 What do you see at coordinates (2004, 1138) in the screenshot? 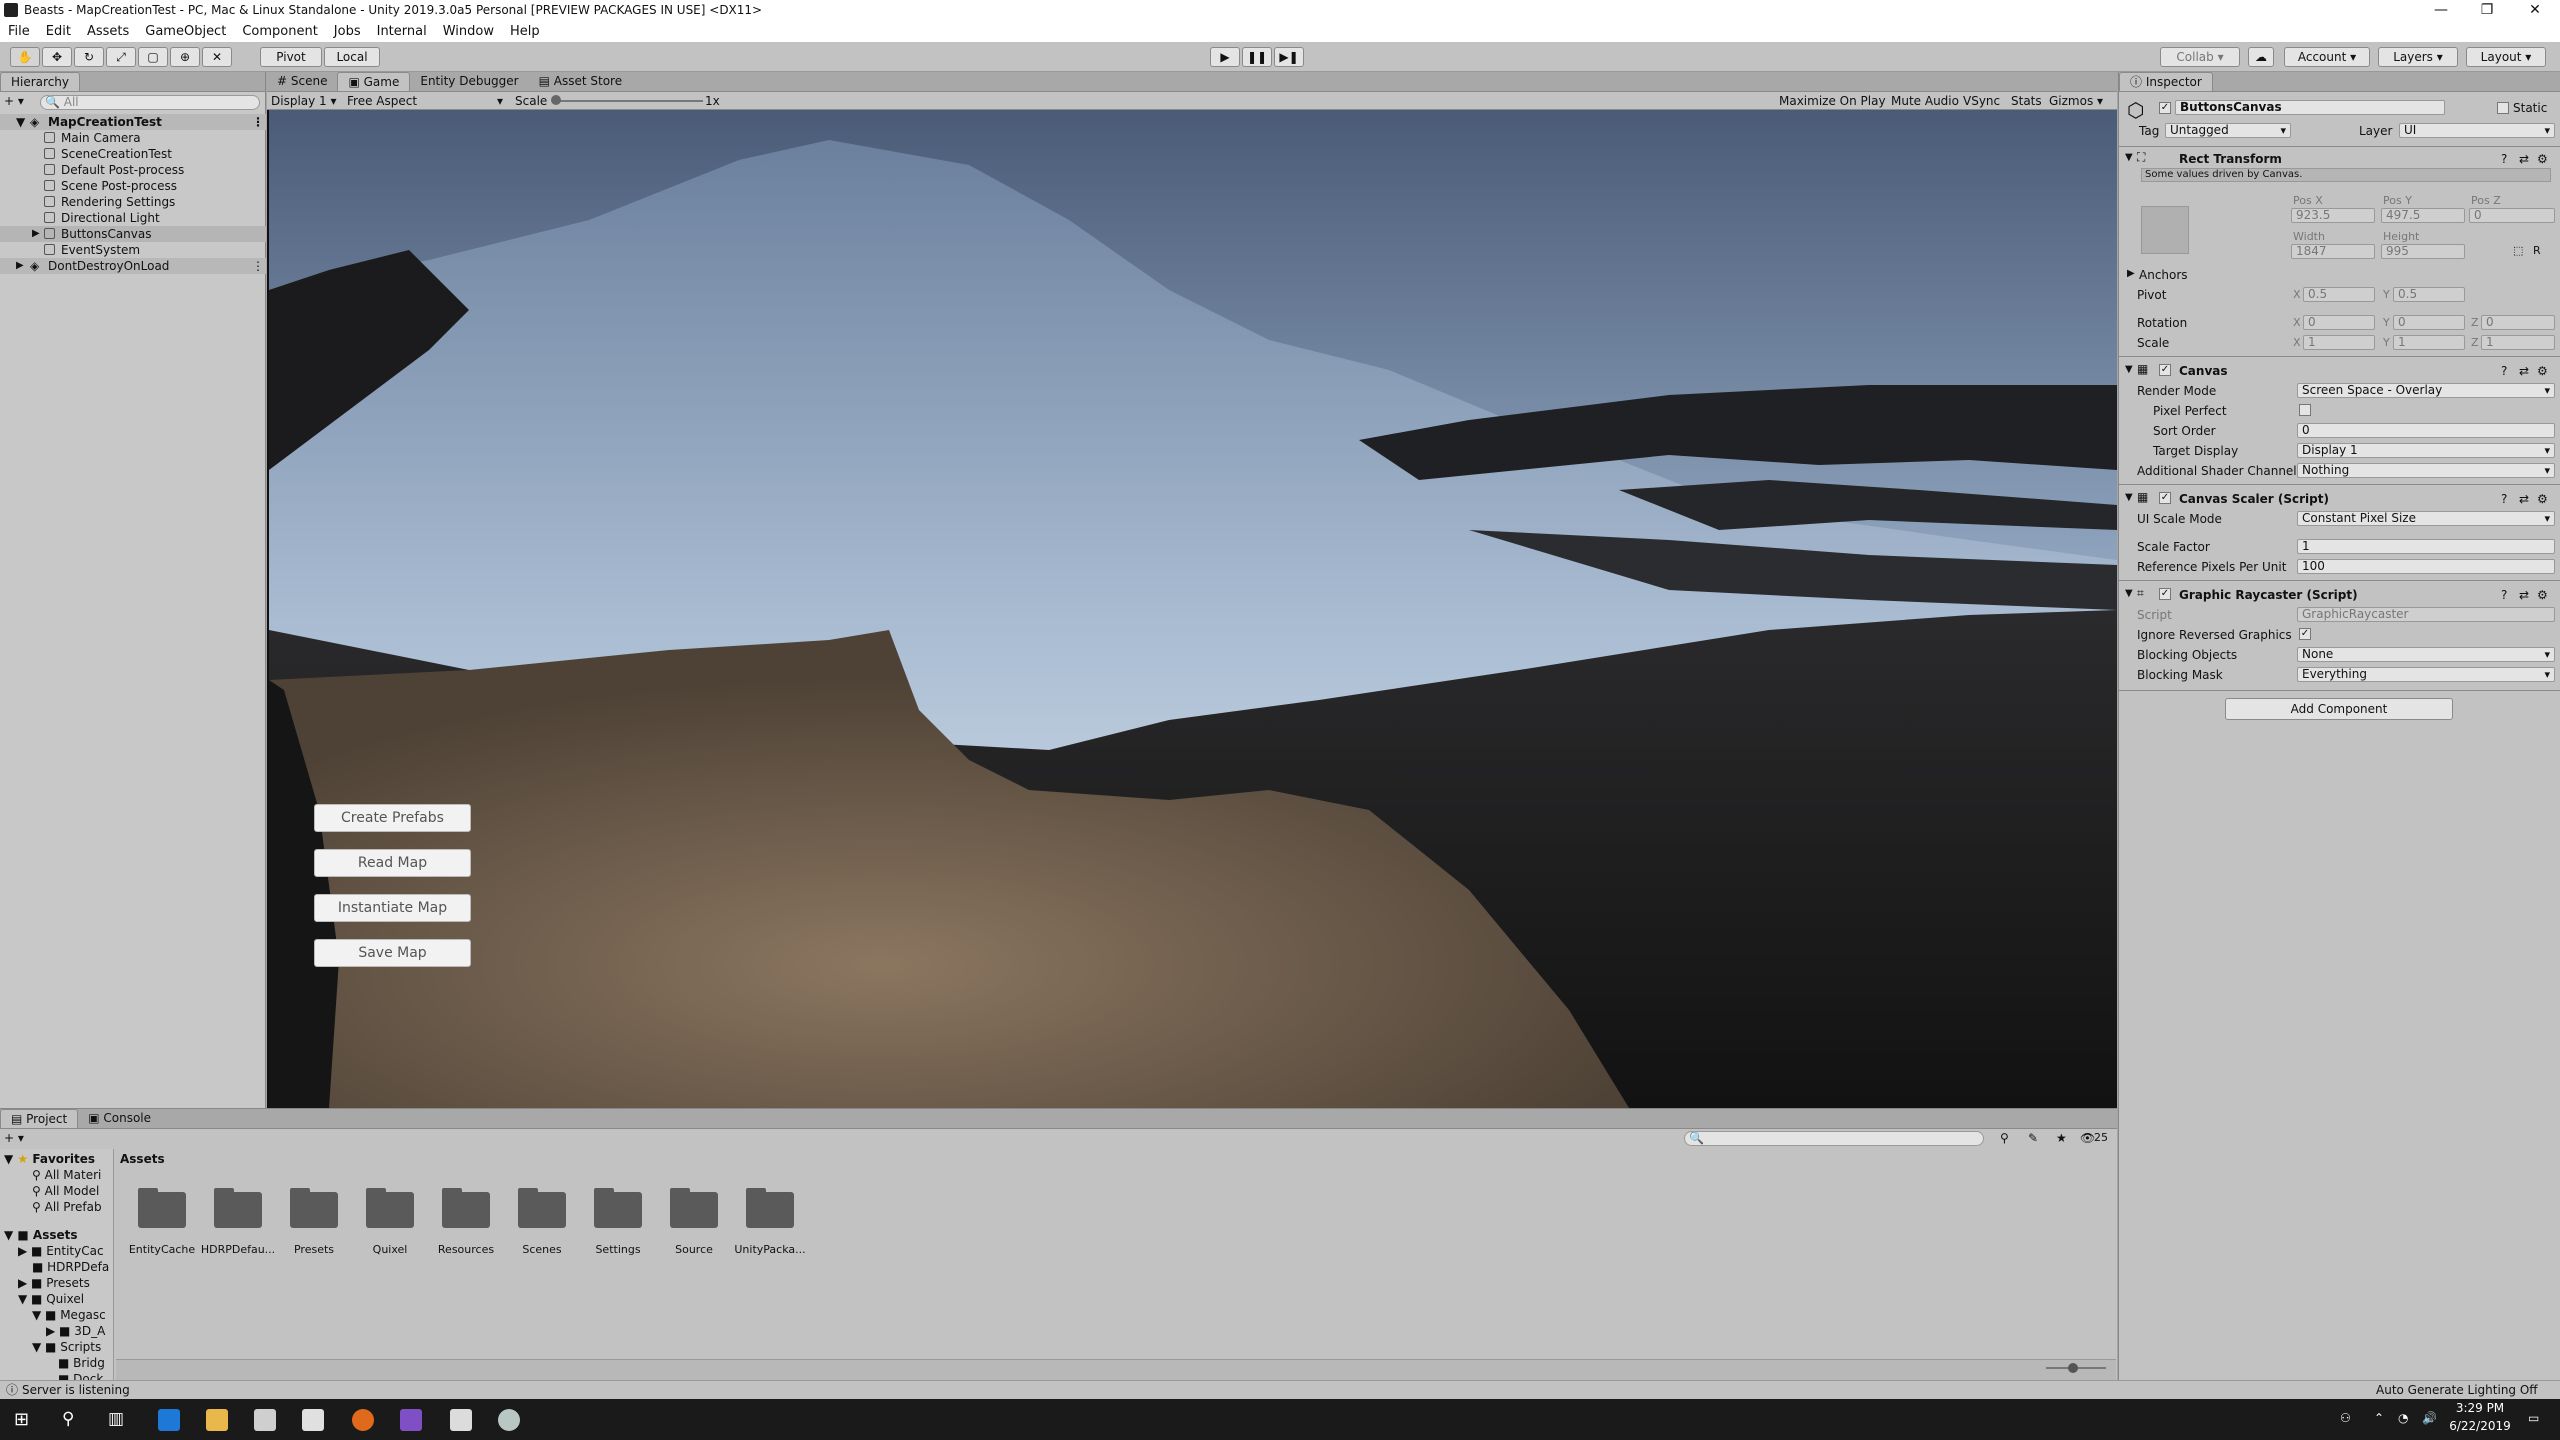
I see `search-by-type-icon: ⚲` at bounding box center [2004, 1138].